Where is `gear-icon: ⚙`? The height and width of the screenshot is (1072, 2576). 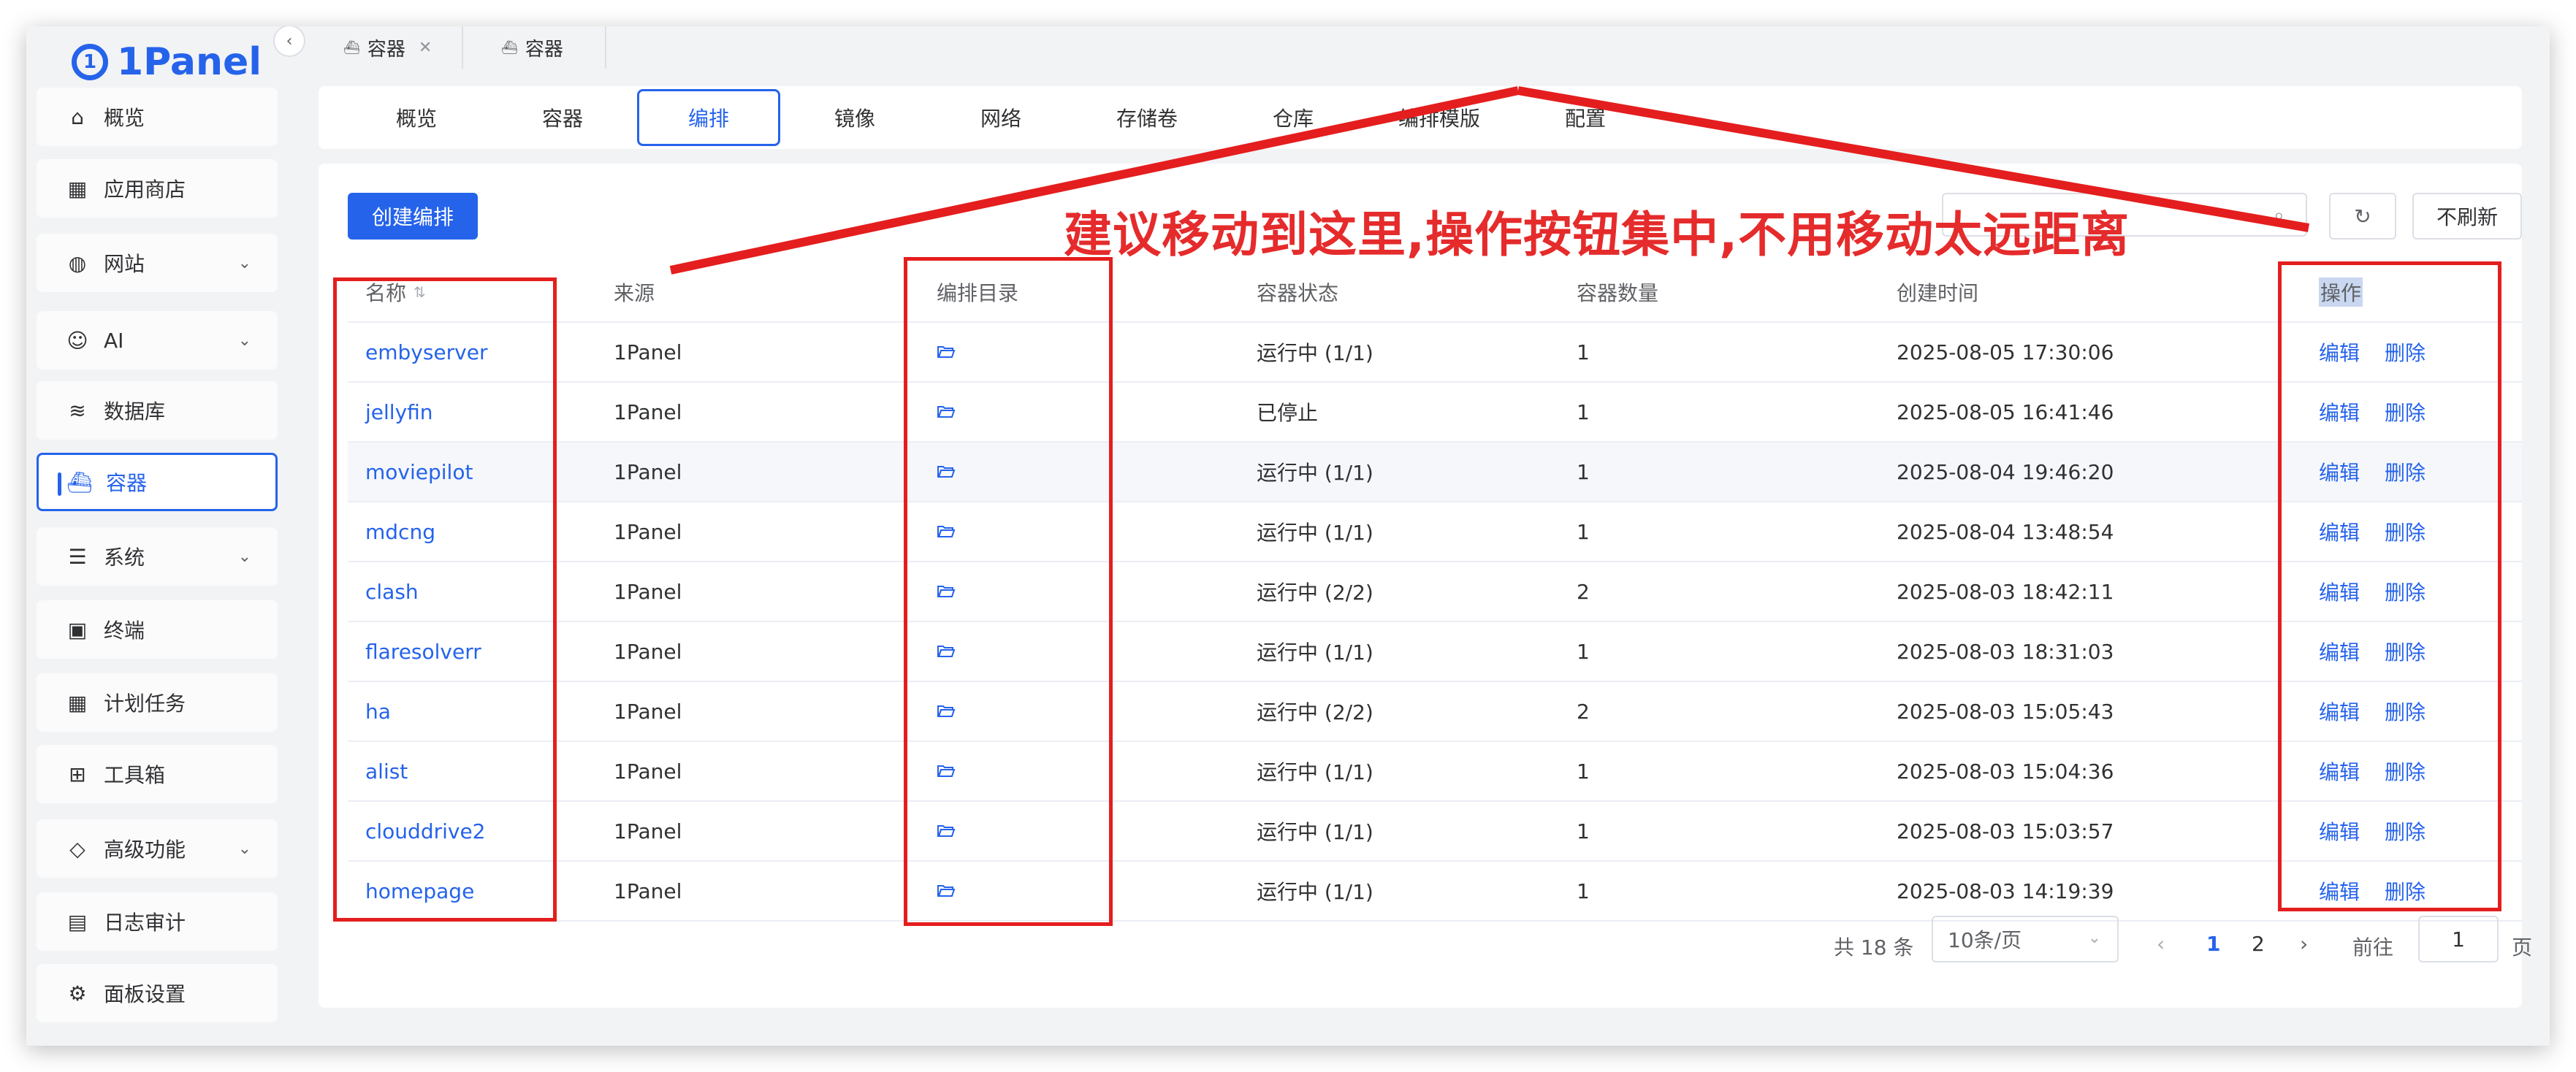
gear-icon: ⚙ is located at coordinates (77, 993).